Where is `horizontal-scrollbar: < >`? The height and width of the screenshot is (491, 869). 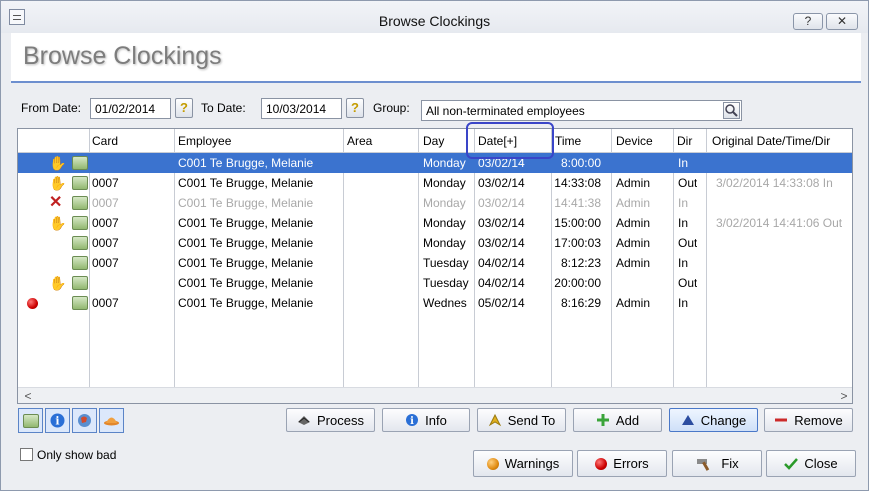 horizontal-scrollbar: < > is located at coordinates (435, 395).